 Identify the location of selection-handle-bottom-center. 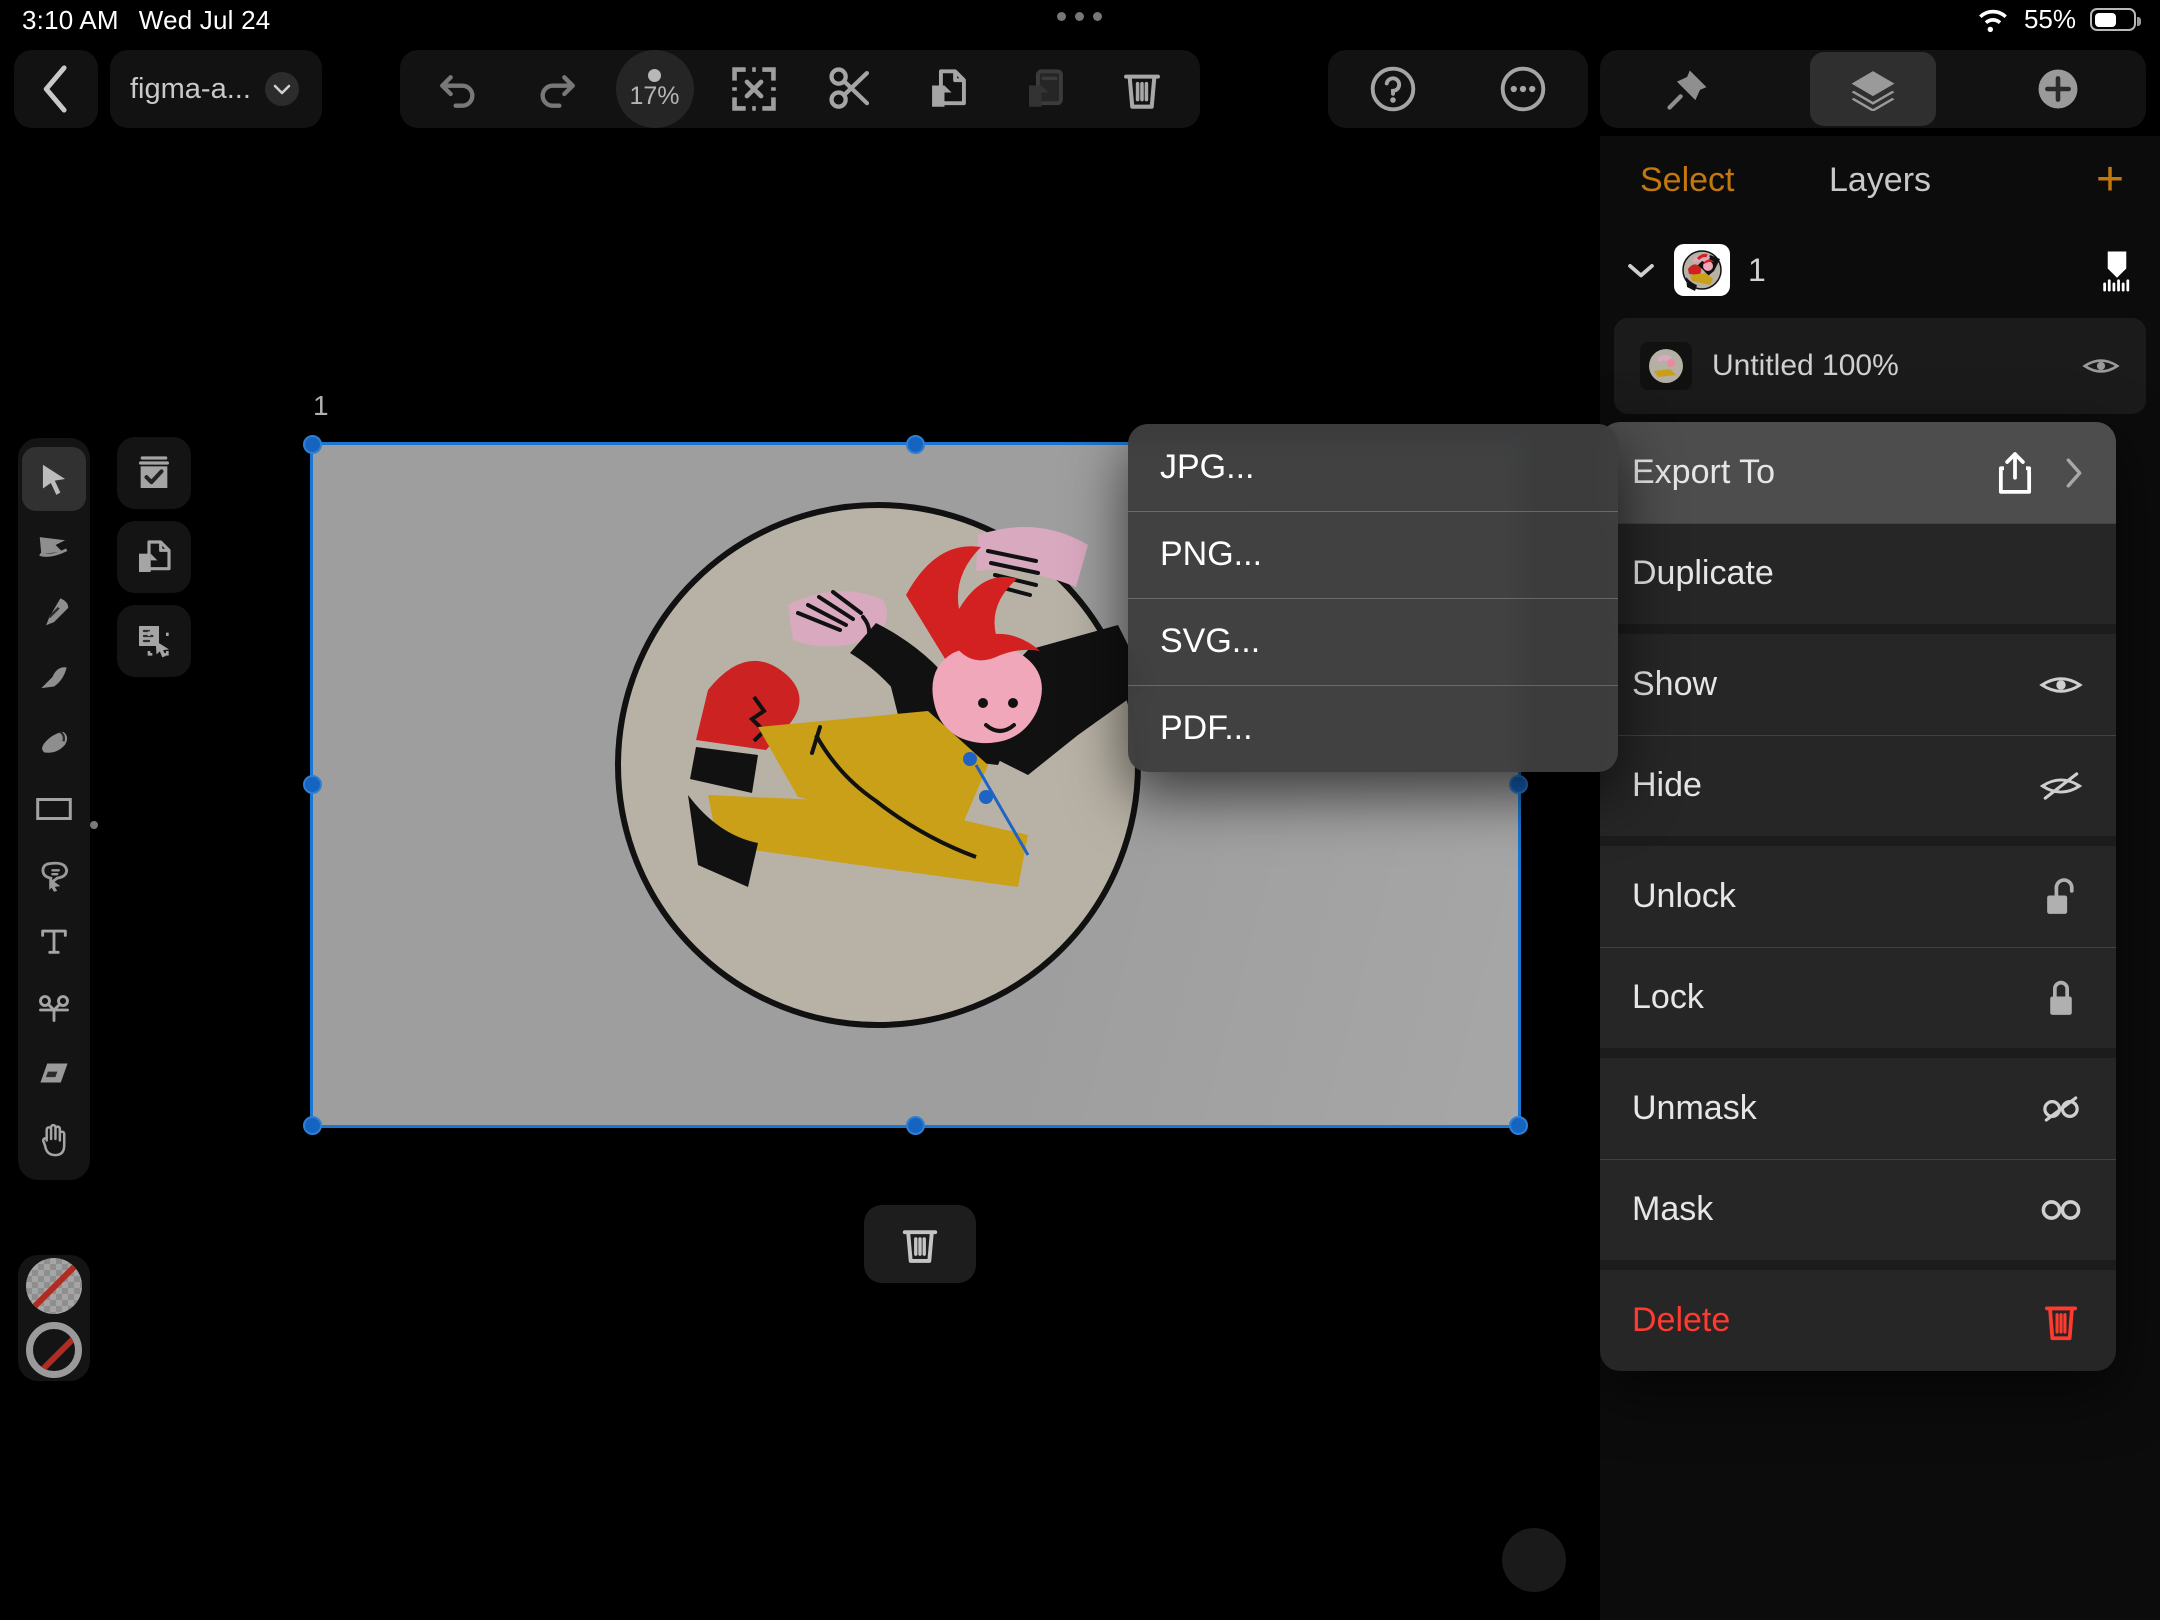
(915, 1125).